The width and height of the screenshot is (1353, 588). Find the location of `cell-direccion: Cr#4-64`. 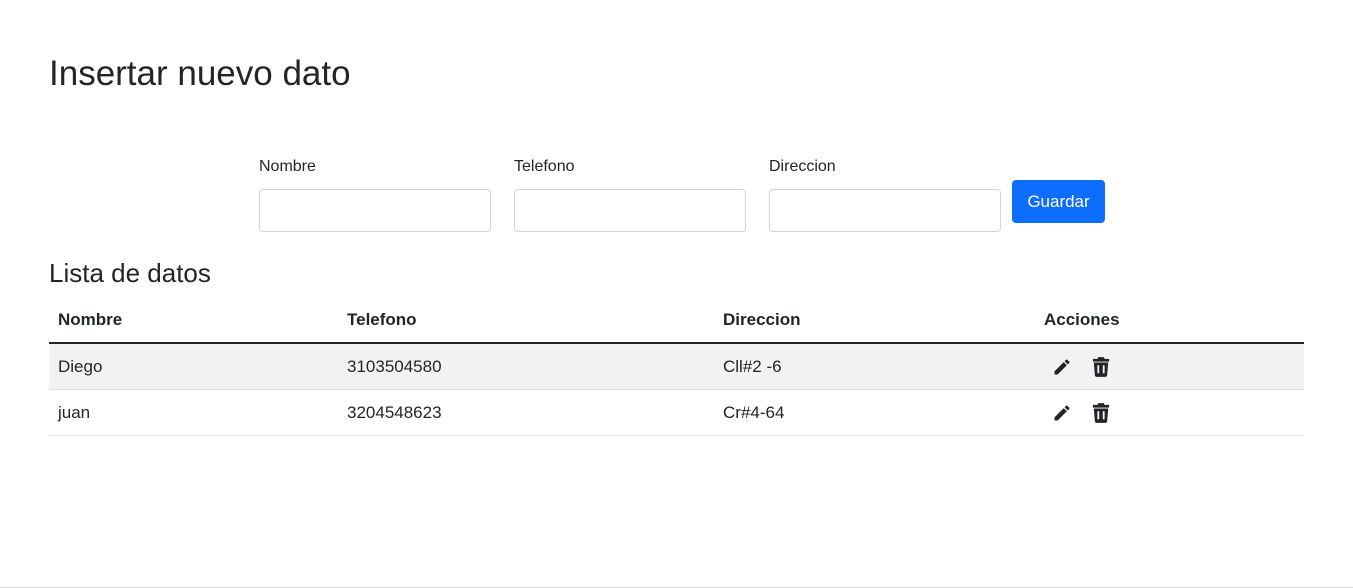

cell-direccion: Cr#4-64 is located at coordinates (874, 412).